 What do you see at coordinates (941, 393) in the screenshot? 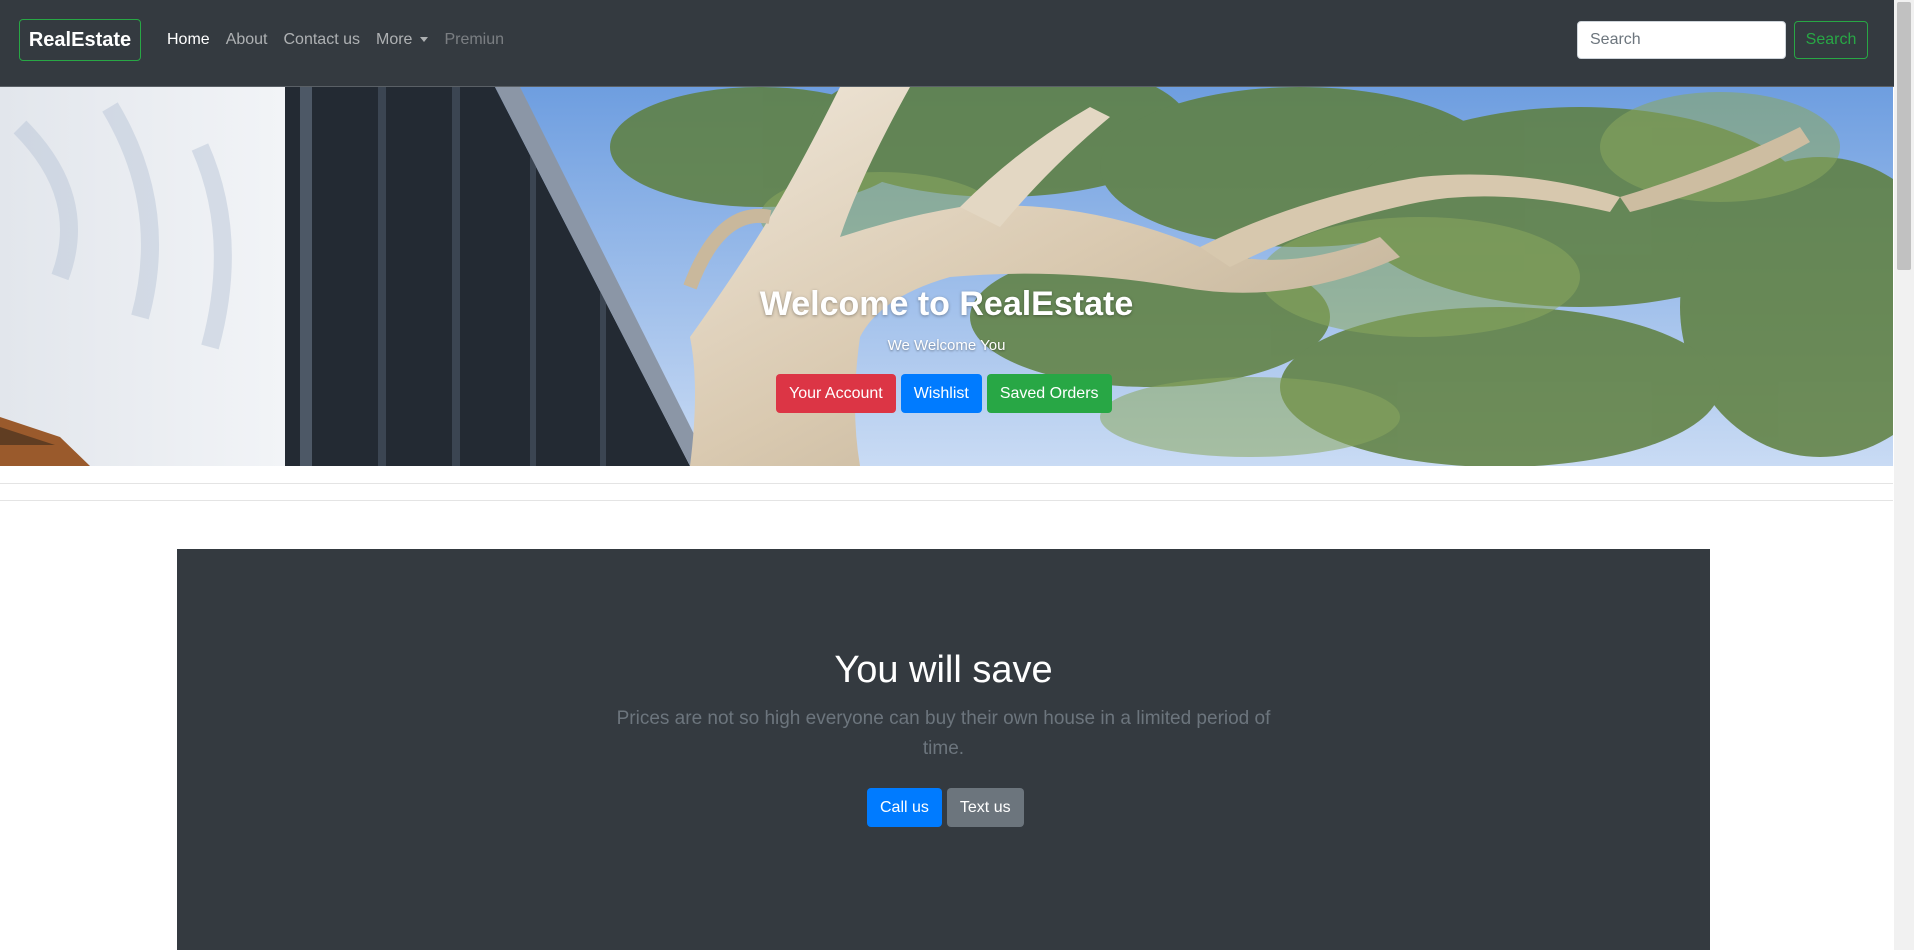
I see `wishlist-button: Wishlist` at bounding box center [941, 393].